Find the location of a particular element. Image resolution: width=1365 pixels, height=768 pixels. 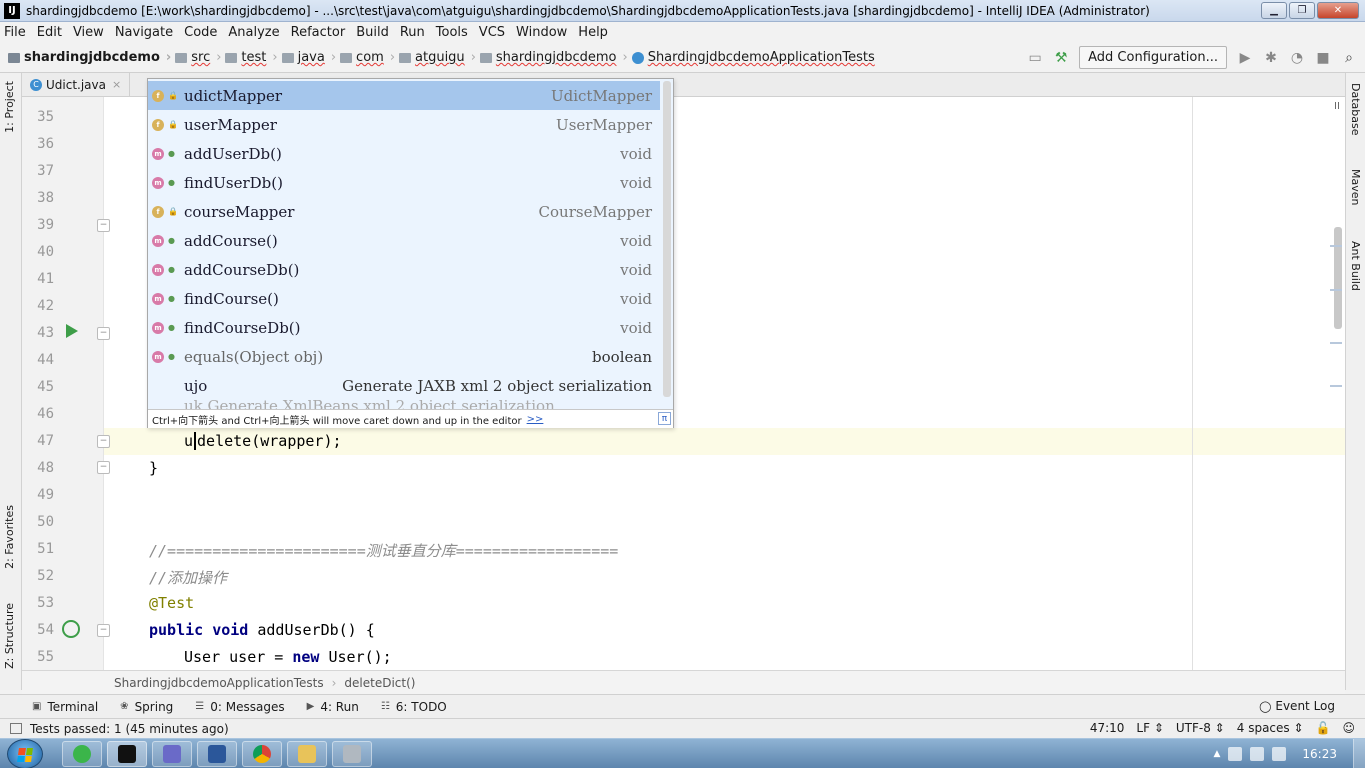

taskbar-app-wechat is located at coordinates (82, 754).